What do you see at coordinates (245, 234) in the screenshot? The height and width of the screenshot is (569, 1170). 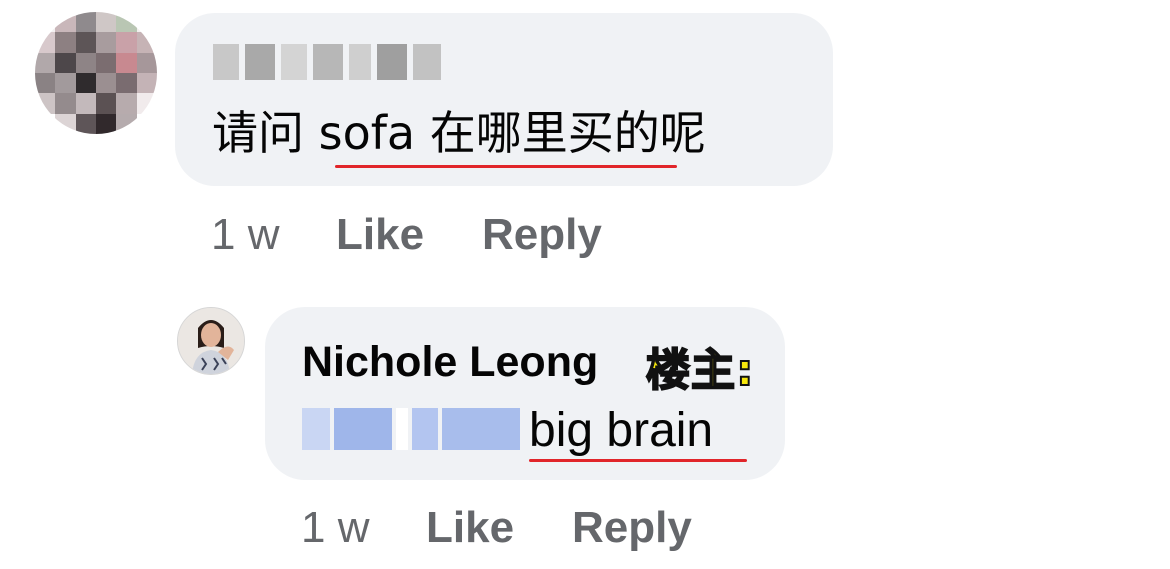 I see `comment-timestamp: 1 w` at bounding box center [245, 234].